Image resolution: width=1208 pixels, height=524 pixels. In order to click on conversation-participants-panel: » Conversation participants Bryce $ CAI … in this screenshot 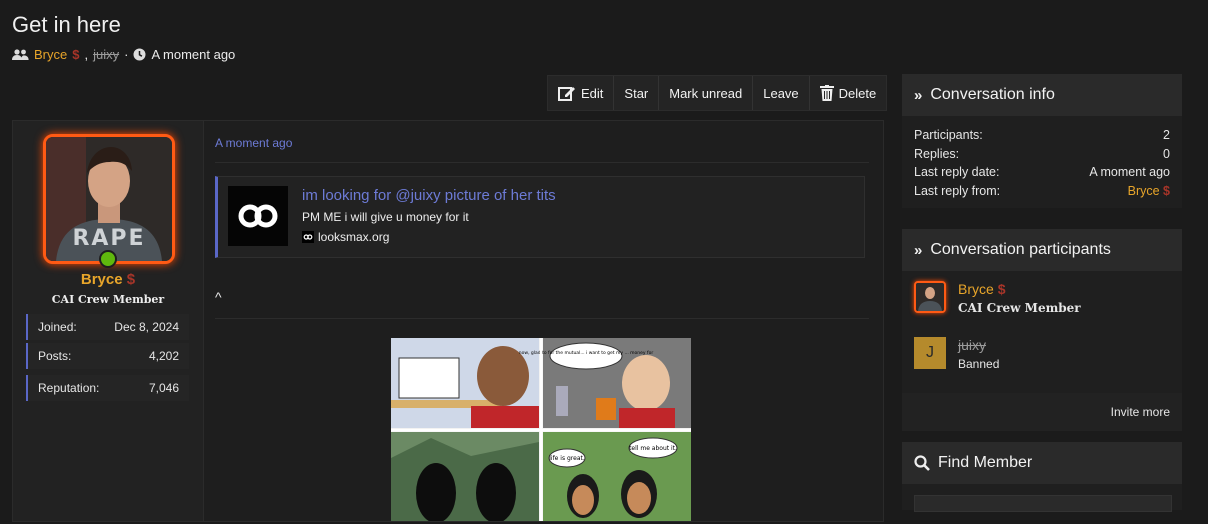, I will do `click(1042, 330)`.